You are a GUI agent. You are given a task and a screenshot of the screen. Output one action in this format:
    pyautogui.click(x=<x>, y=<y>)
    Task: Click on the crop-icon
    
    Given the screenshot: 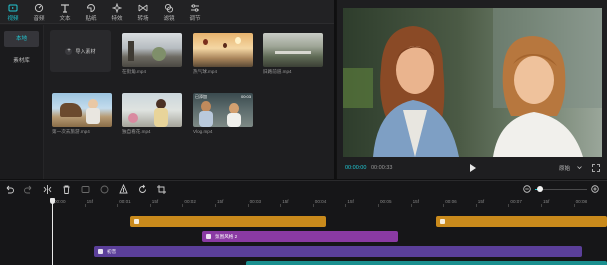 What is the action you would take?
    pyautogui.click(x=161, y=189)
    